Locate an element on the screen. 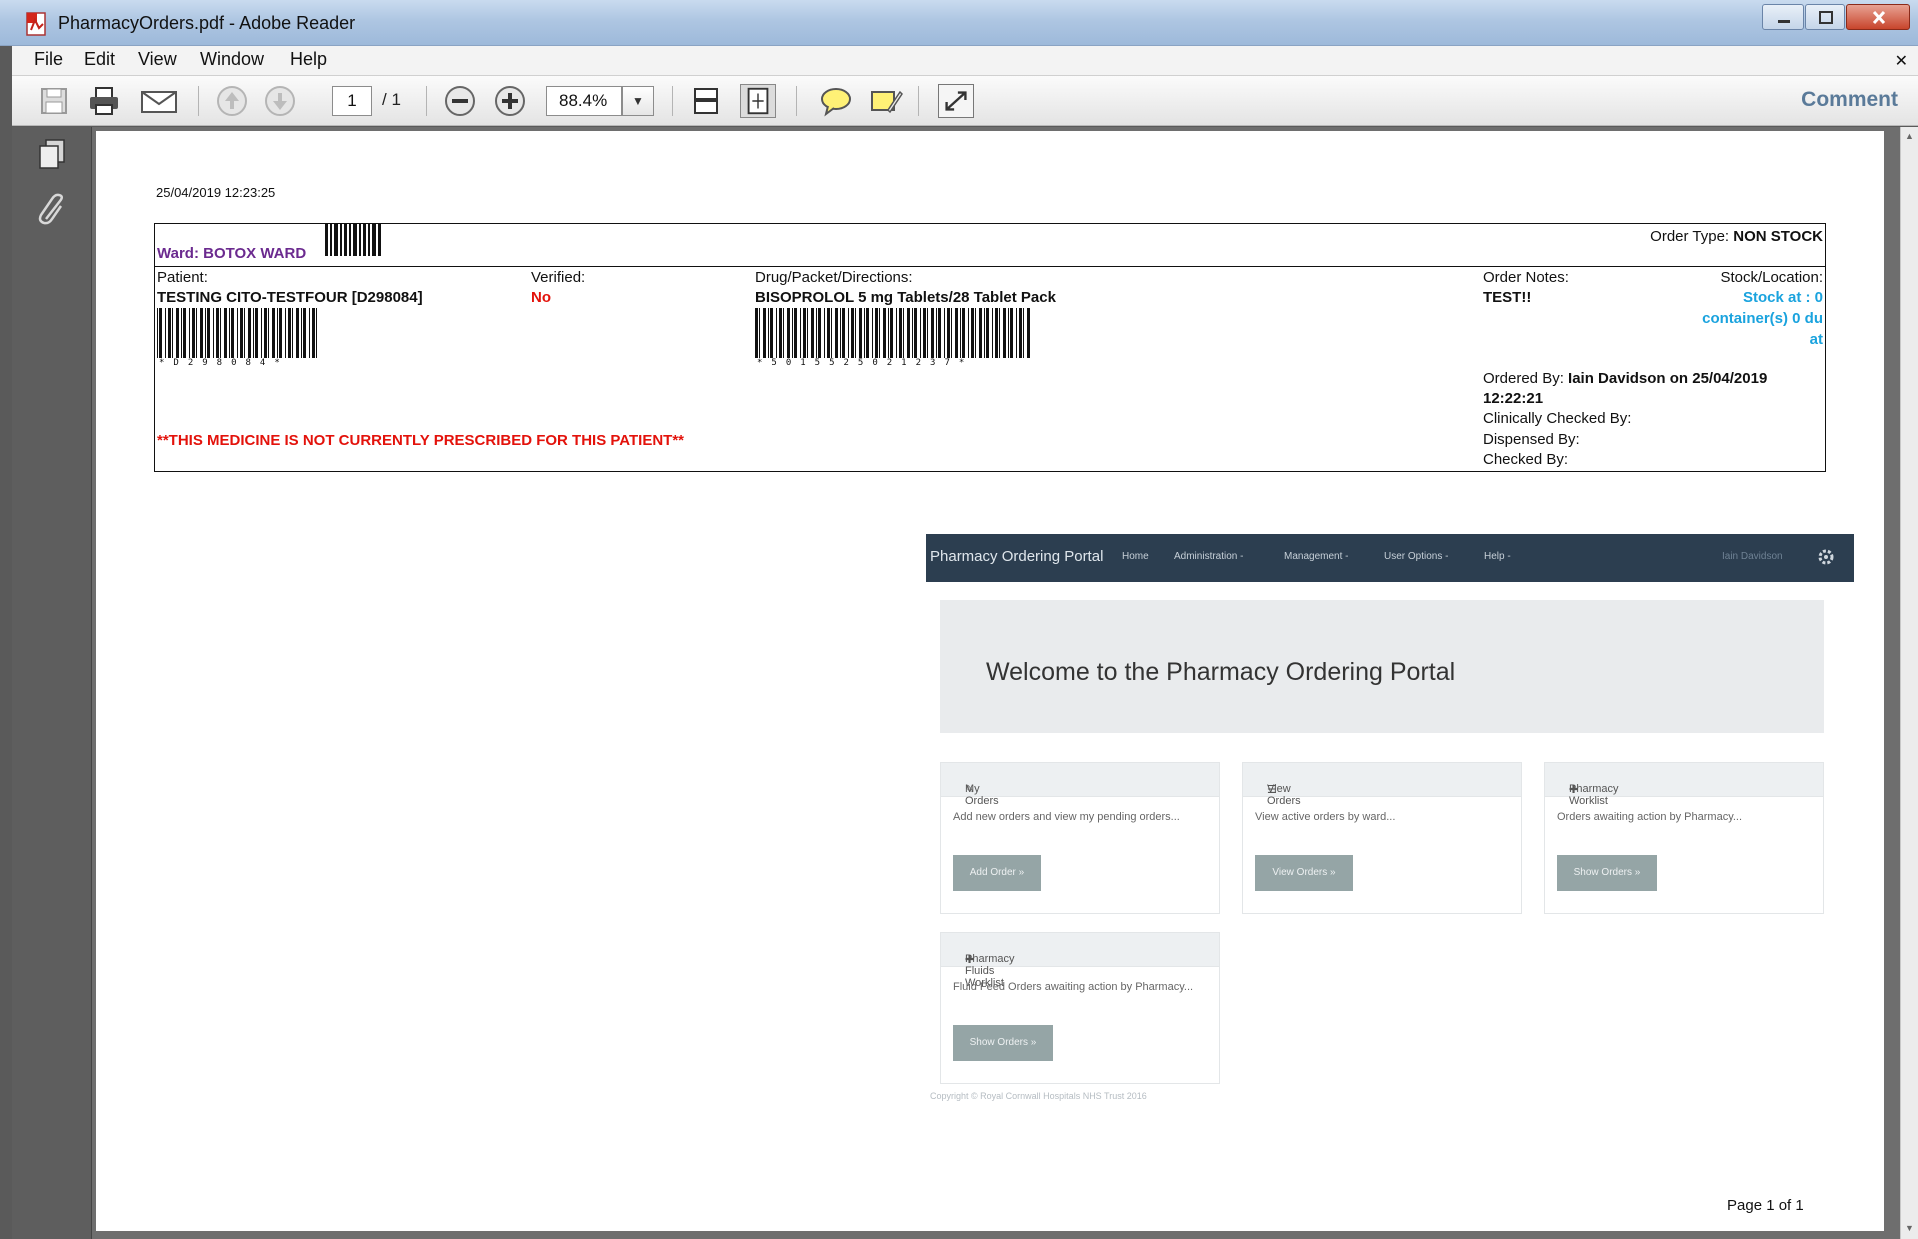 This screenshot has height=1239, width=1918. menu-view: View is located at coordinates (157, 59).